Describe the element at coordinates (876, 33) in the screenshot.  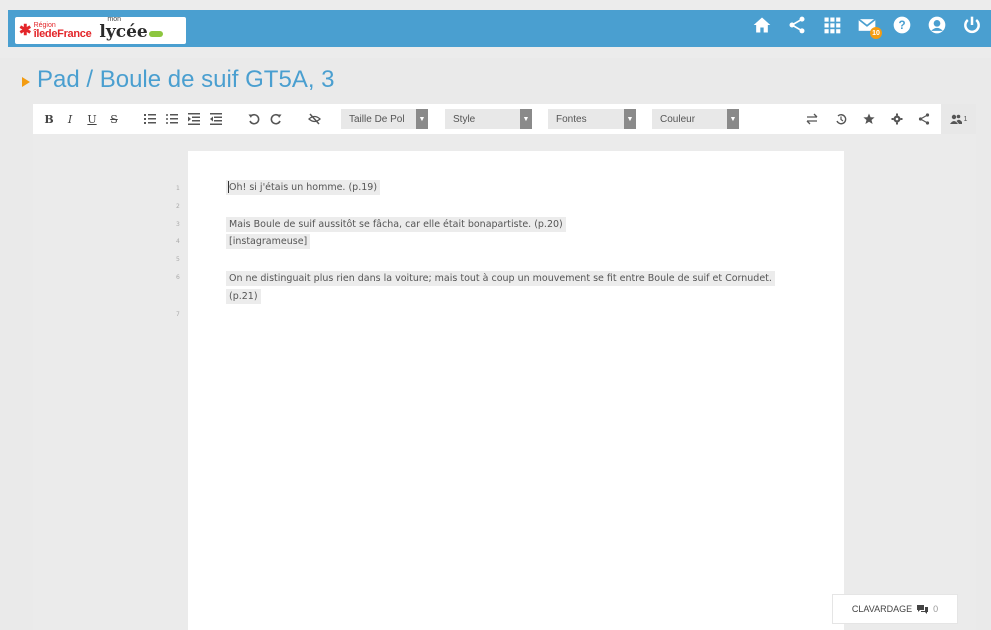
I see `mail-badge: 10` at that location.